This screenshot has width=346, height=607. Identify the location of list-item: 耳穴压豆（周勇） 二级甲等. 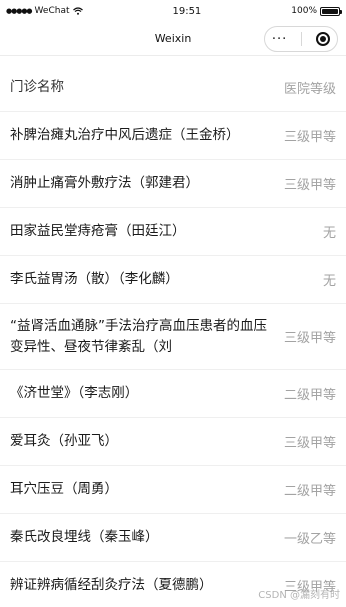
(173, 490).